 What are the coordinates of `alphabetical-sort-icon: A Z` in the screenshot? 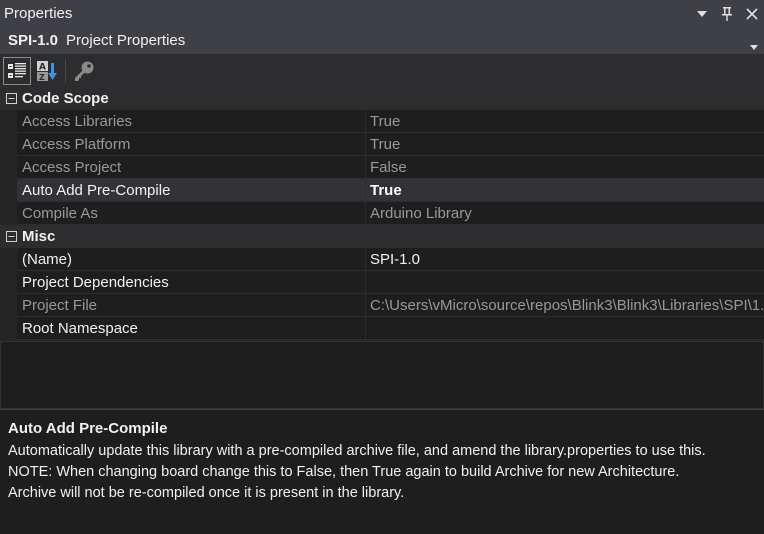 It's located at (47, 71).